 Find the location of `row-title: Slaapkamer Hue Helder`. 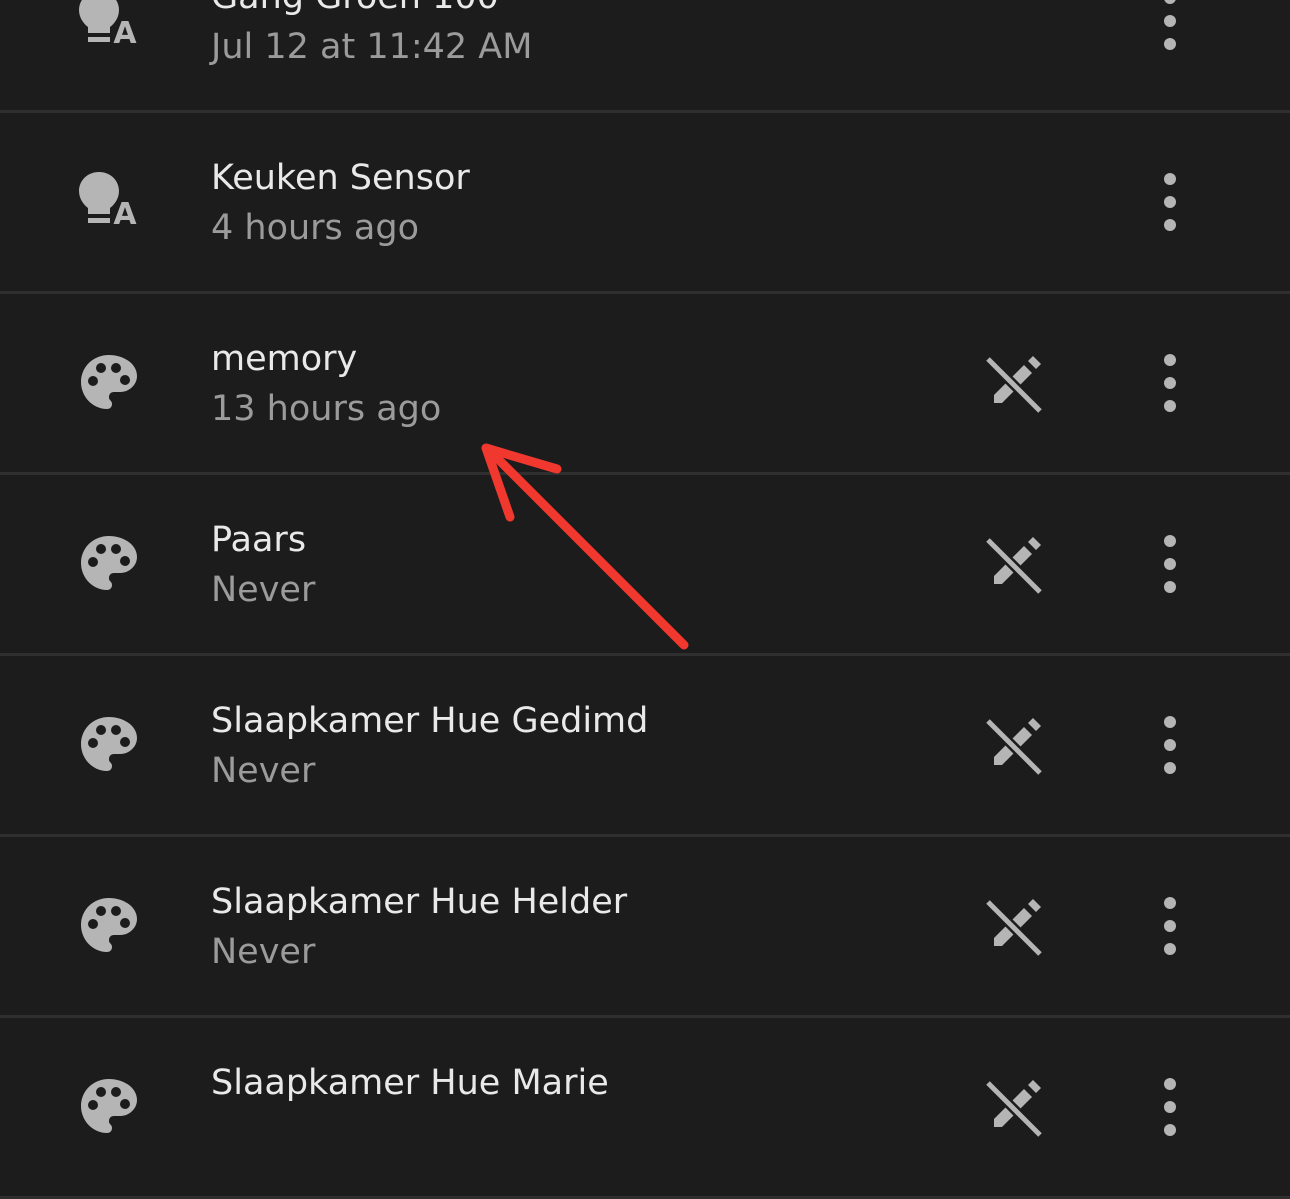

row-title: Slaapkamer Hue Helder is located at coordinates (419, 902).